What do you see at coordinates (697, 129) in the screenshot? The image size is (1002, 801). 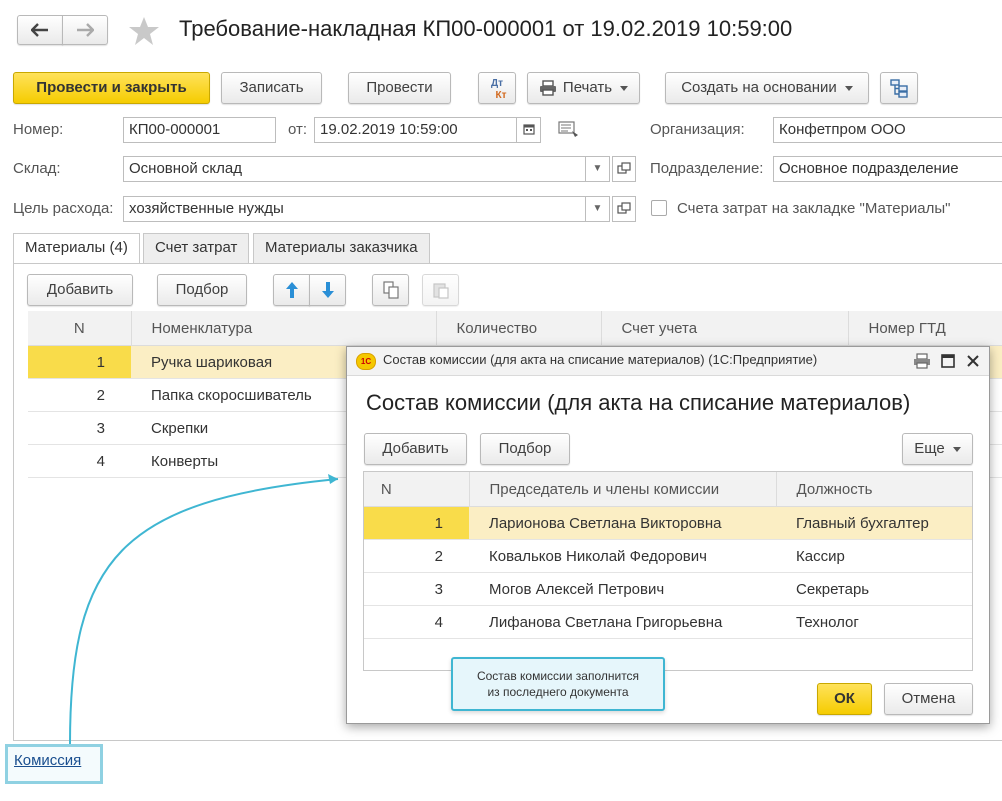 I see `organization-label: Организация:` at bounding box center [697, 129].